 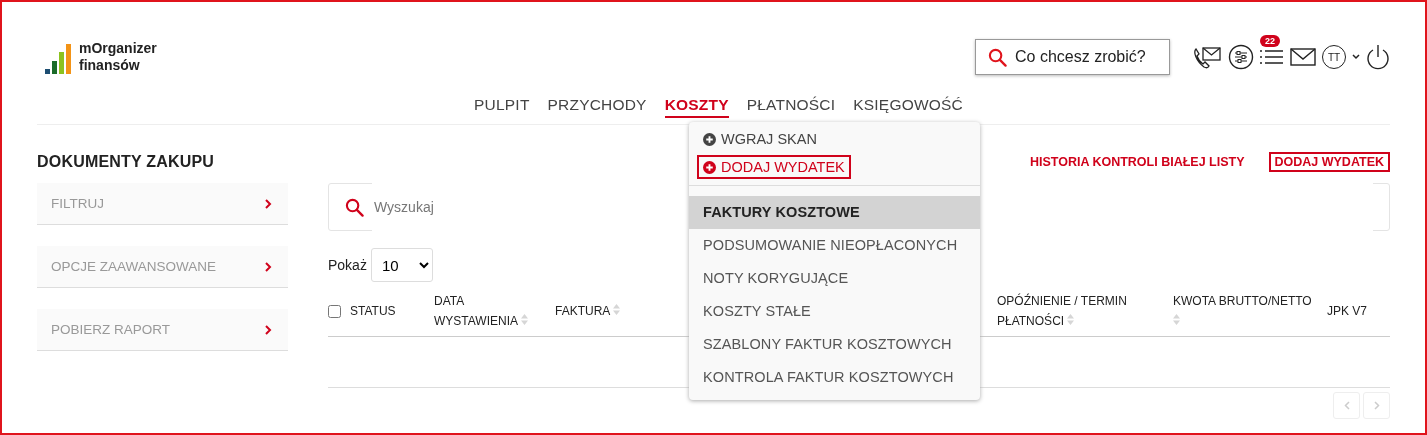 What do you see at coordinates (908, 106) in the screenshot?
I see `nav-tab: KSIĘGOWOŚĆ` at bounding box center [908, 106].